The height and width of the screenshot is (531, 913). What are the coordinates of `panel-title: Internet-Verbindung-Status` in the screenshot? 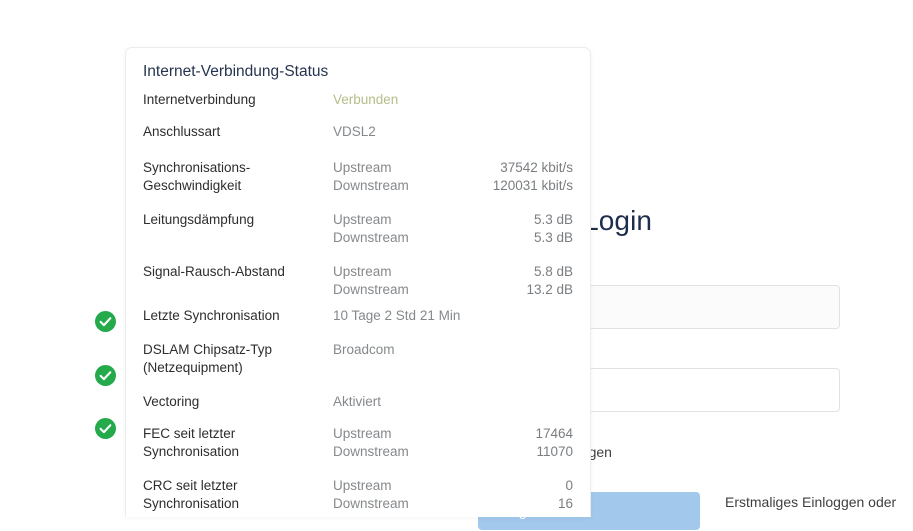 It's located at (236, 71).